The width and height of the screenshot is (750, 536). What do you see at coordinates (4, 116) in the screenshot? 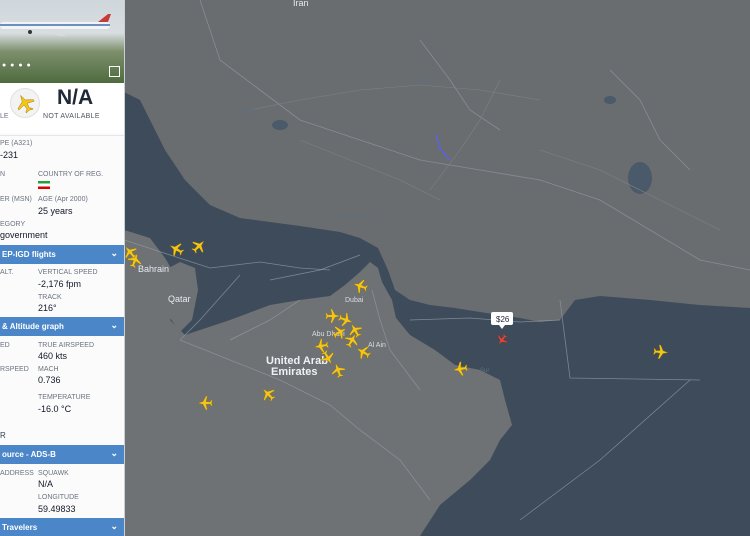
I see `le-fragment: LE` at bounding box center [4, 116].